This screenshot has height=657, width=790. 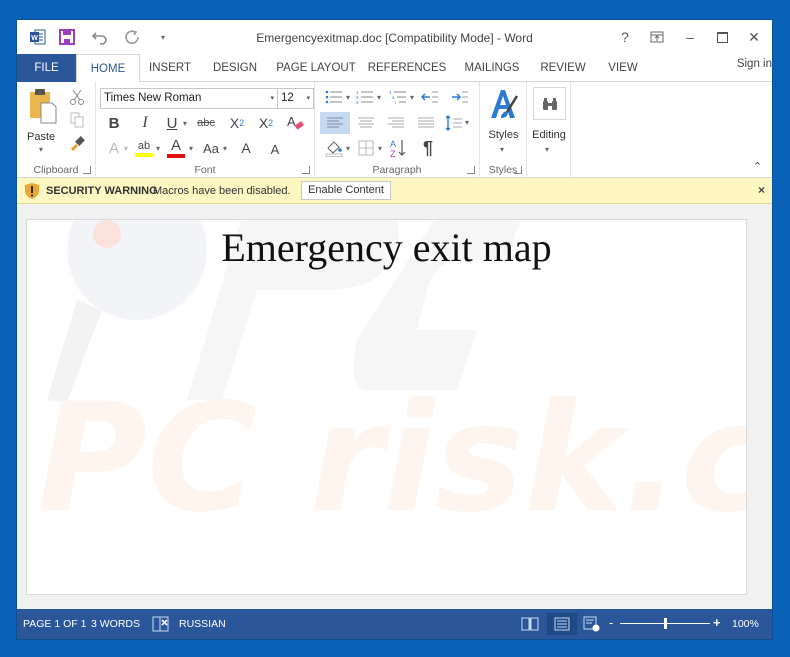 I want to click on paragraph-group-label: Paragraph, so click(x=397, y=170).